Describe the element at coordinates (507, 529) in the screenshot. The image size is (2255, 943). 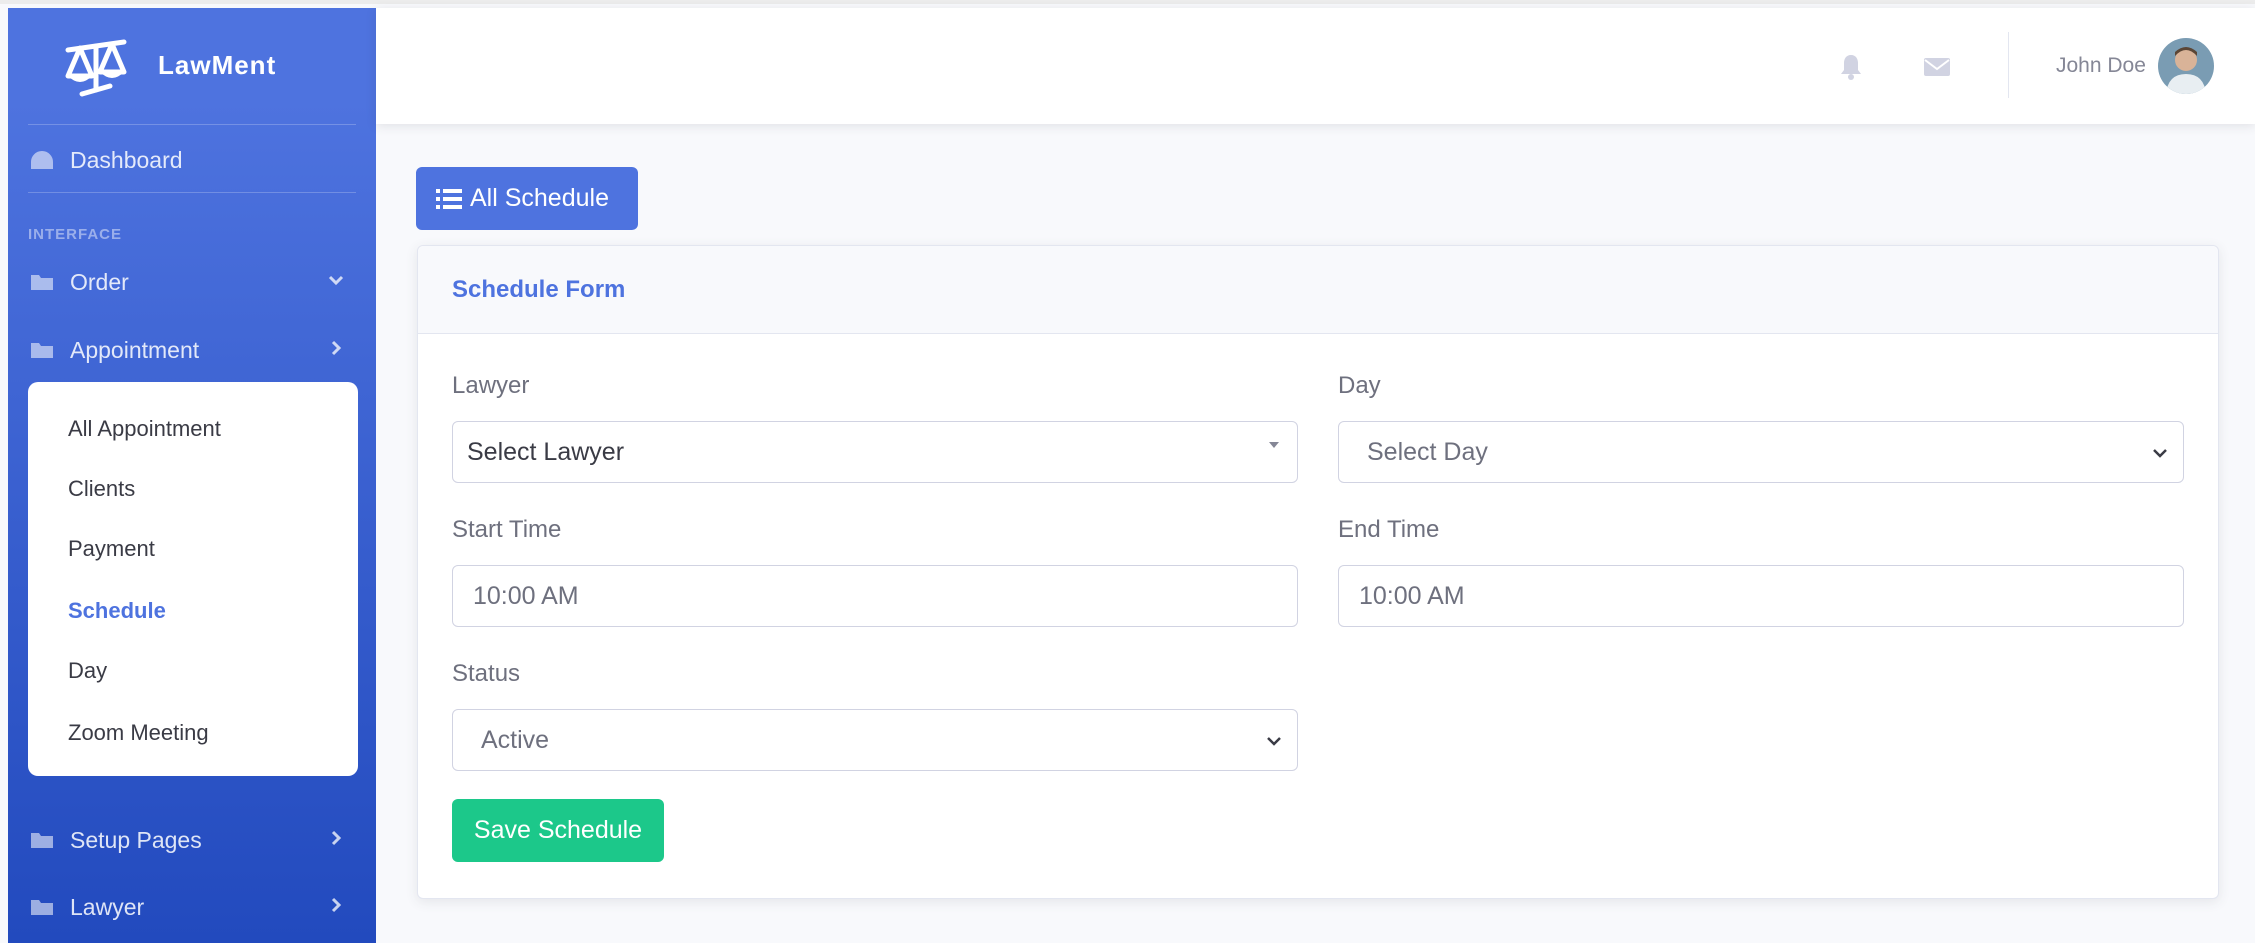
I see `start-time-label: Start Time` at that location.